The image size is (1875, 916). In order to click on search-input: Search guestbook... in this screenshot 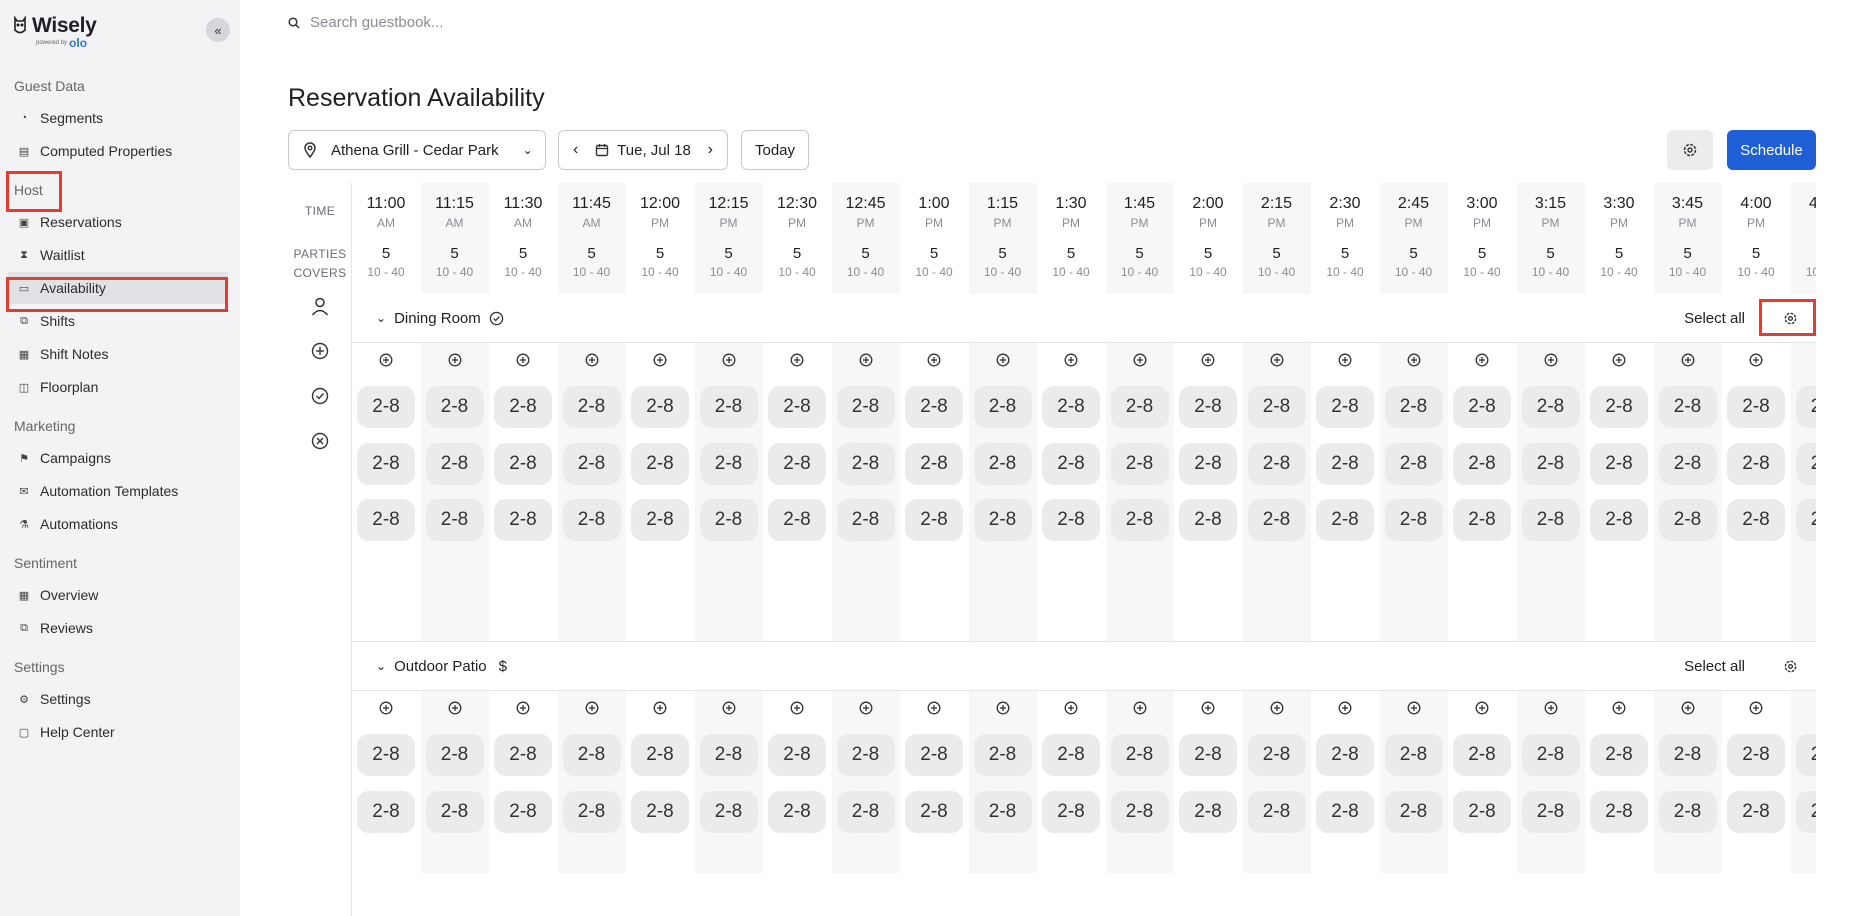, I will do `click(376, 22)`.